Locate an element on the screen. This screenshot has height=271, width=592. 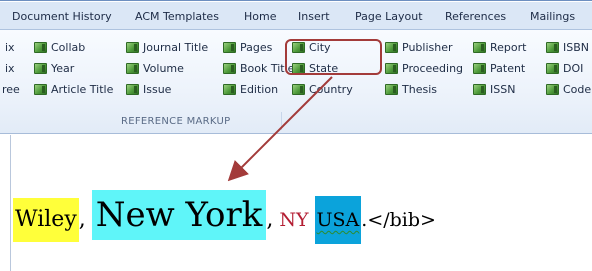
group-separator is located at coordinates (281, 121).